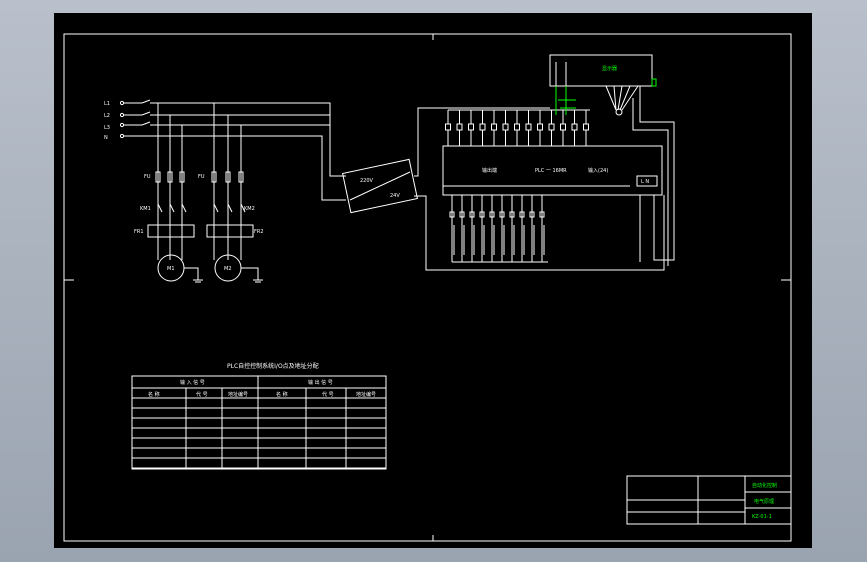 This screenshot has height=562, width=867. What do you see at coordinates (762, 517) in the screenshot?
I see `svg-text: KZ-01-1` at bounding box center [762, 517].